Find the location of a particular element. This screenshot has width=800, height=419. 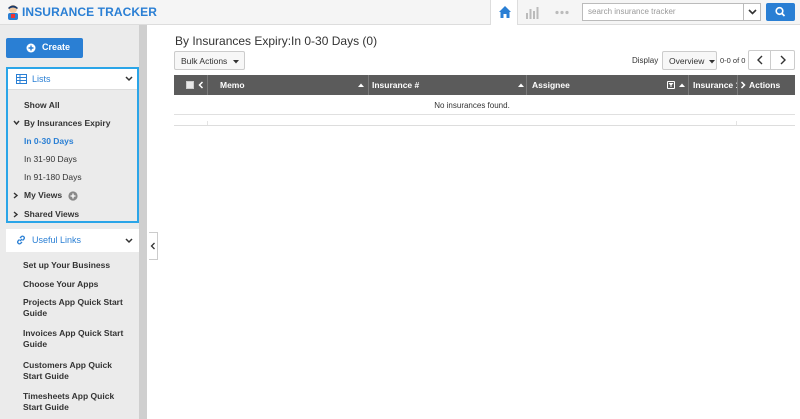

more-dots-icon is located at coordinates (562, 12).